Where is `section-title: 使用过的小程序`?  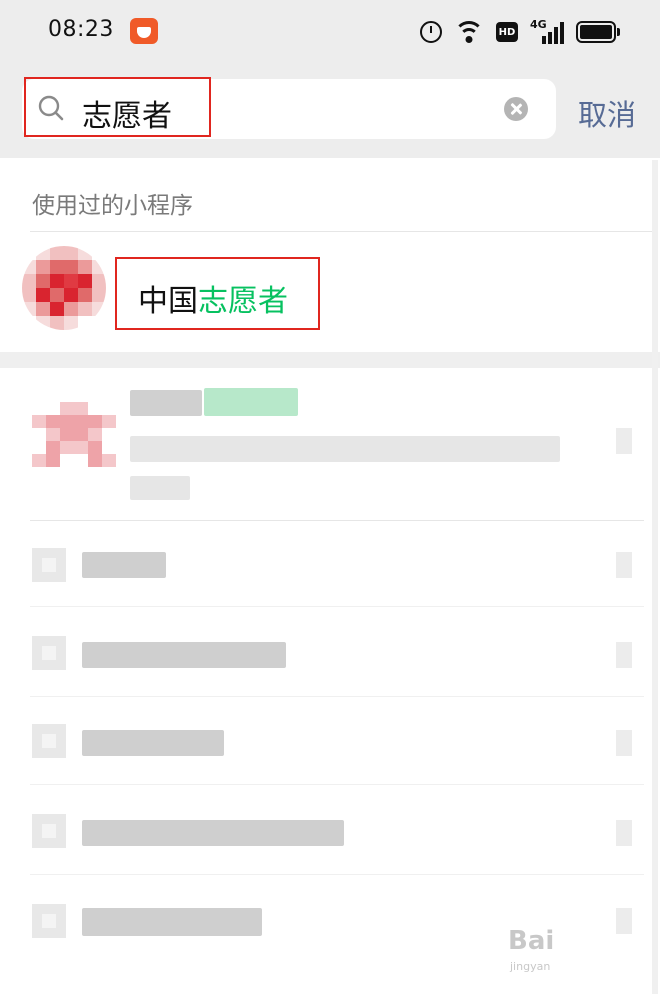 section-title: 使用过的小程序 is located at coordinates (112, 206).